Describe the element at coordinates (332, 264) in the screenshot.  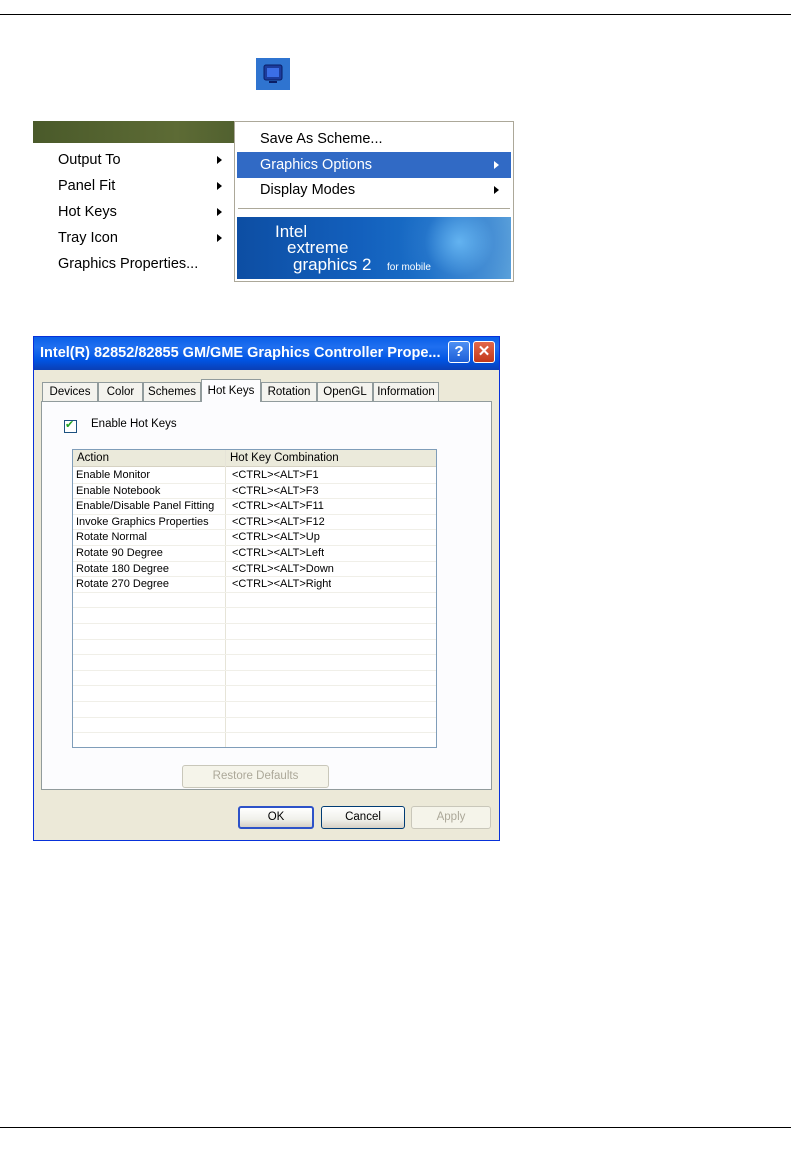
I see `banner-line-3: graphics 2` at that location.